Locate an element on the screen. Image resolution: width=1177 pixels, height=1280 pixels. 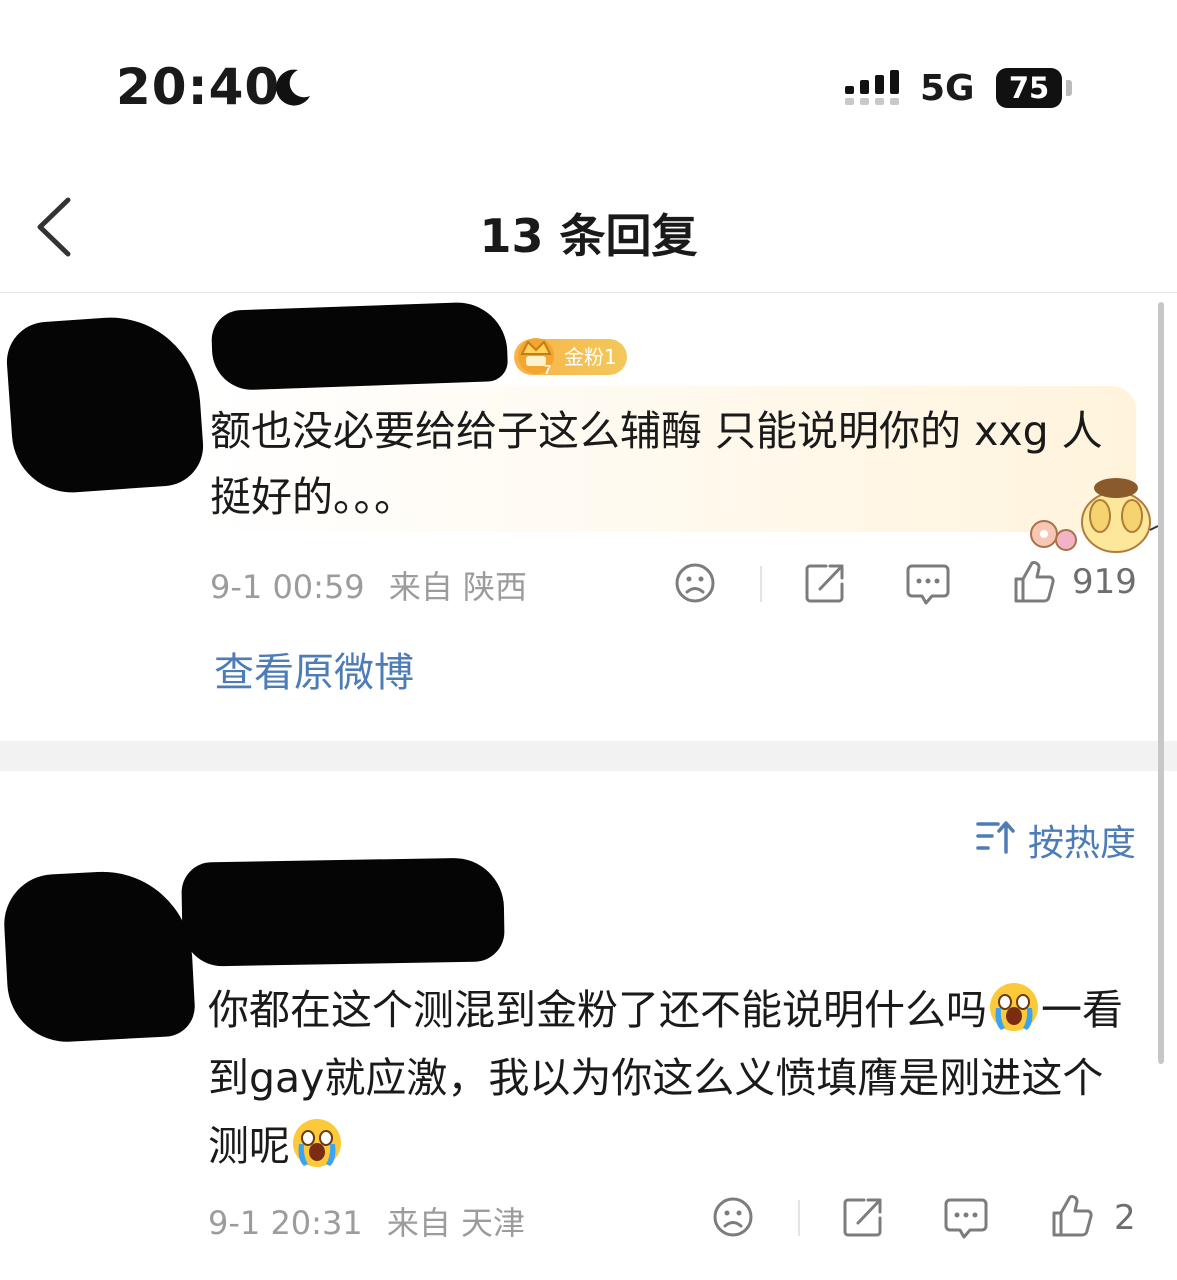
page-title: 13 条回复 is located at coordinates (588, 236).